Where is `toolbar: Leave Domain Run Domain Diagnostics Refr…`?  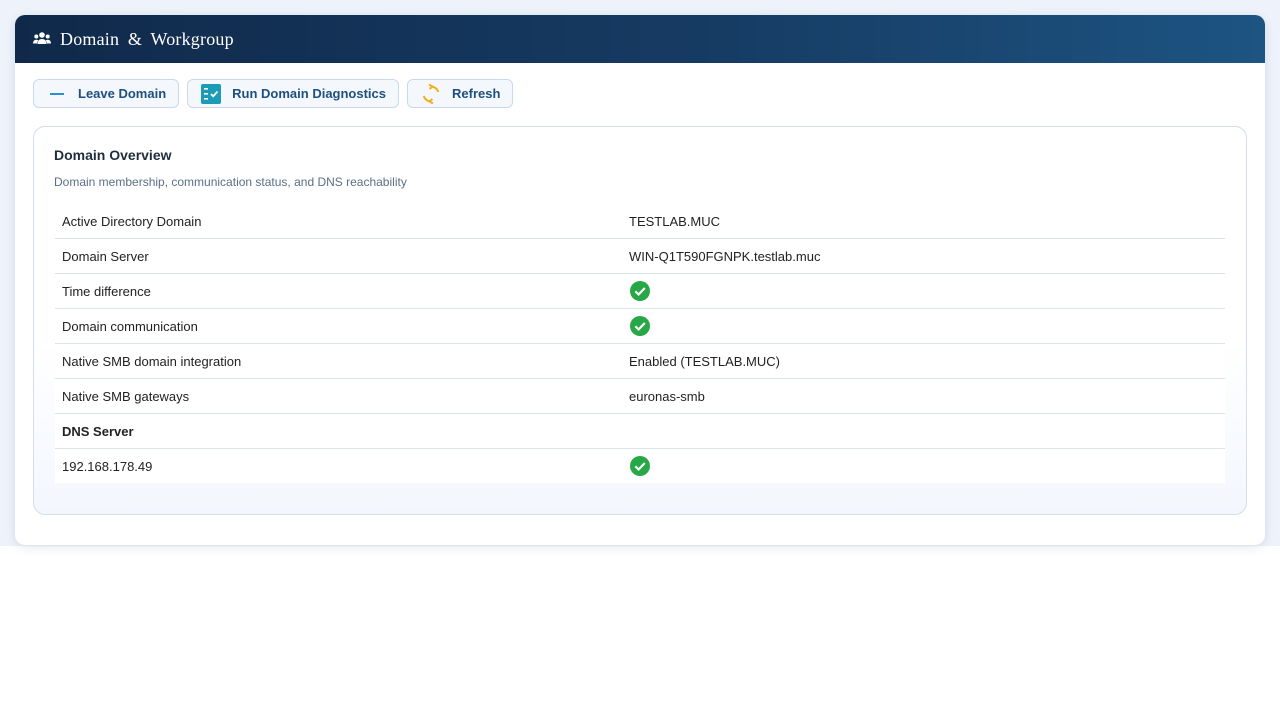 toolbar: Leave Domain Run Domain Diagnostics Refr… is located at coordinates (273, 93).